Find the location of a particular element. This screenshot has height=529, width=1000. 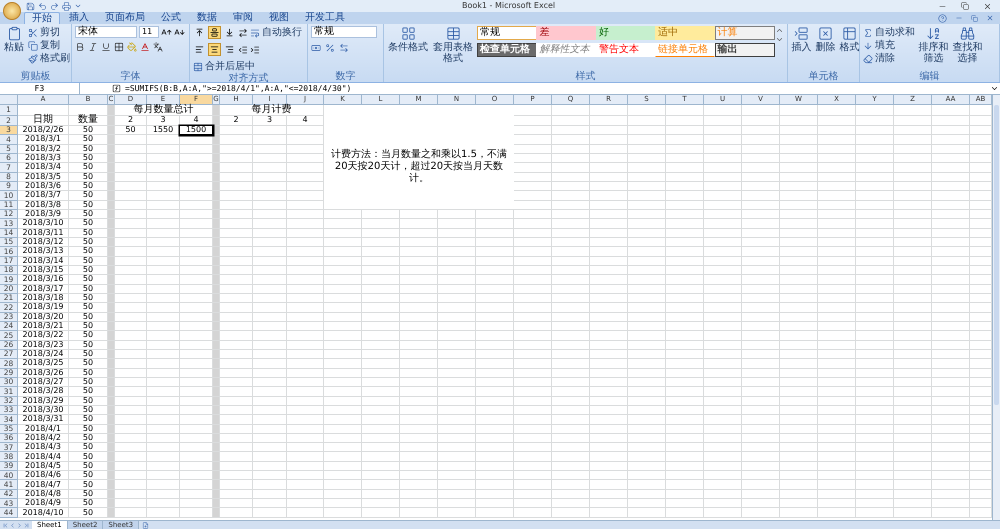

merged-cell: 每月计费 is located at coordinates (272, 110).